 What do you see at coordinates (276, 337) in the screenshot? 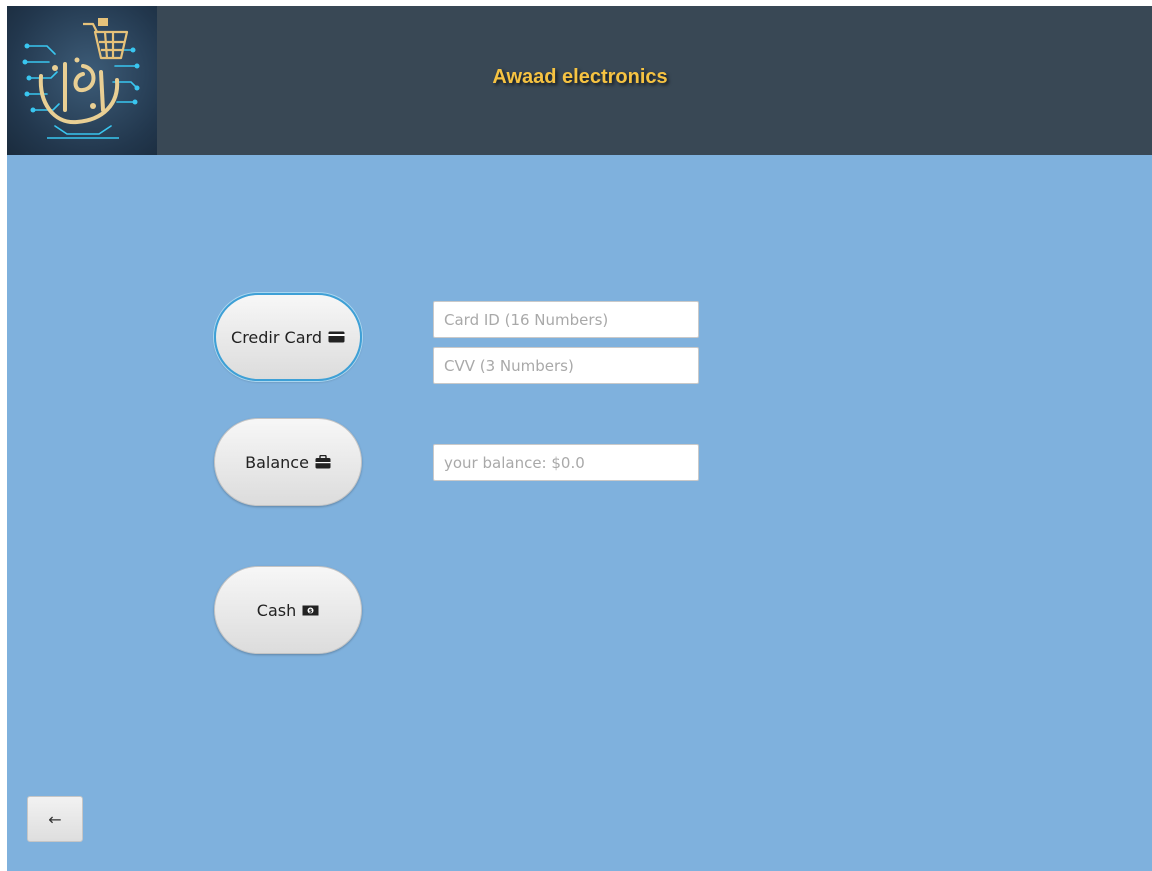
I see `credit-card-button-label: Credir Card` at bounding box center [276, 337].